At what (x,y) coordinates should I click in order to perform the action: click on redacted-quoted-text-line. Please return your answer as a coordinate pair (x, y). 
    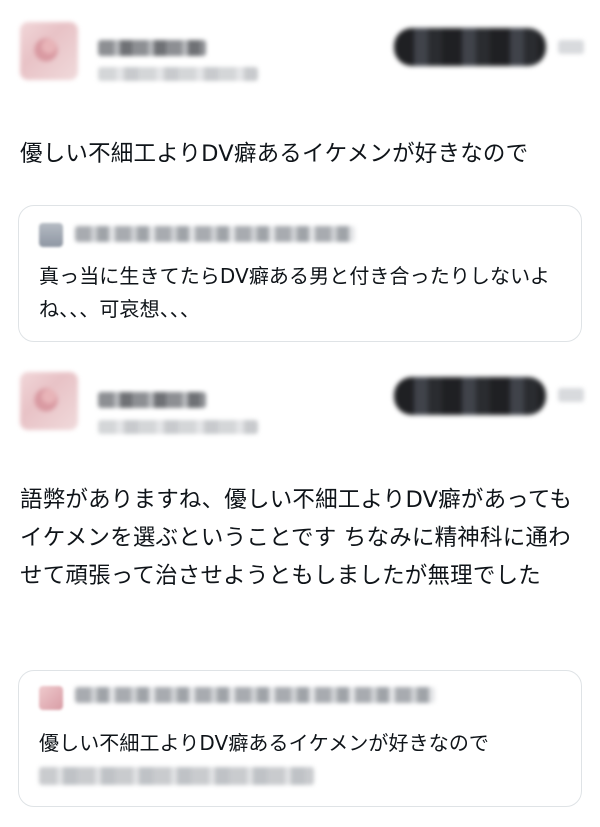
    Looking at the image, I should click on (176, 776).